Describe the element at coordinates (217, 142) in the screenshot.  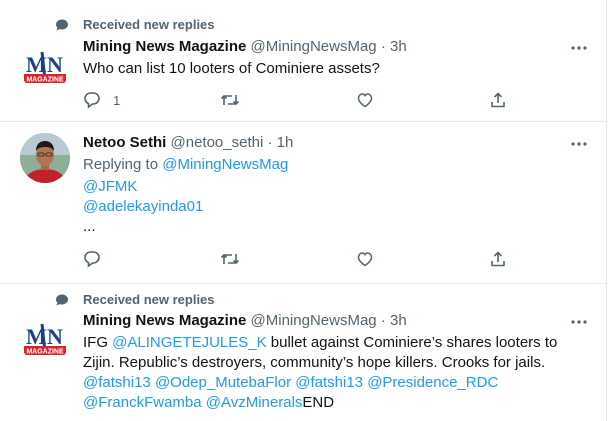
I see `author-handle: @netoo_sethi` at that location.